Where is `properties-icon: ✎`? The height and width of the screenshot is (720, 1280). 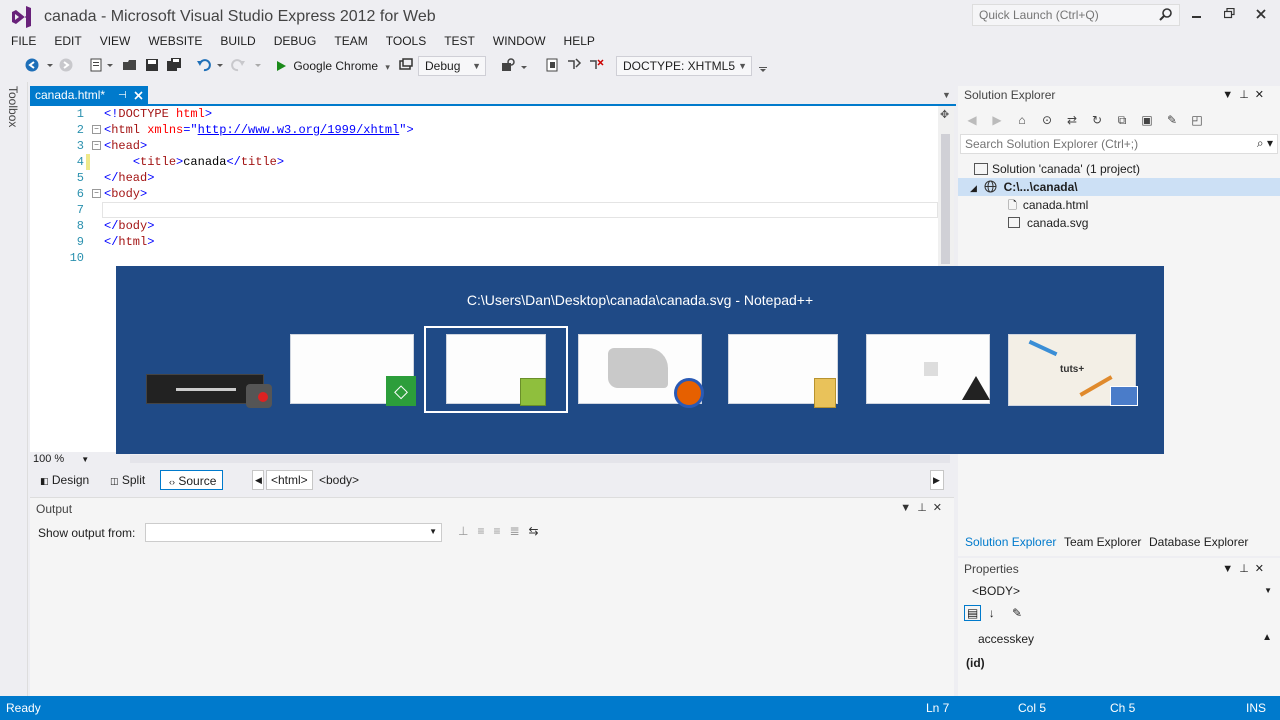 properties-icon: ✎ is located at coordinates (1172, 121).